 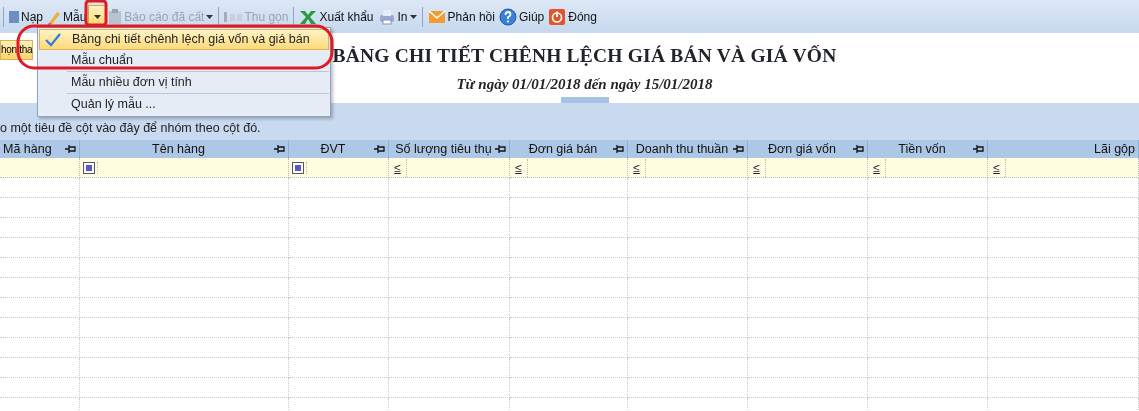 I want to click on column-header: Số lượng tiêu thụ, so click(x=449, y=149).